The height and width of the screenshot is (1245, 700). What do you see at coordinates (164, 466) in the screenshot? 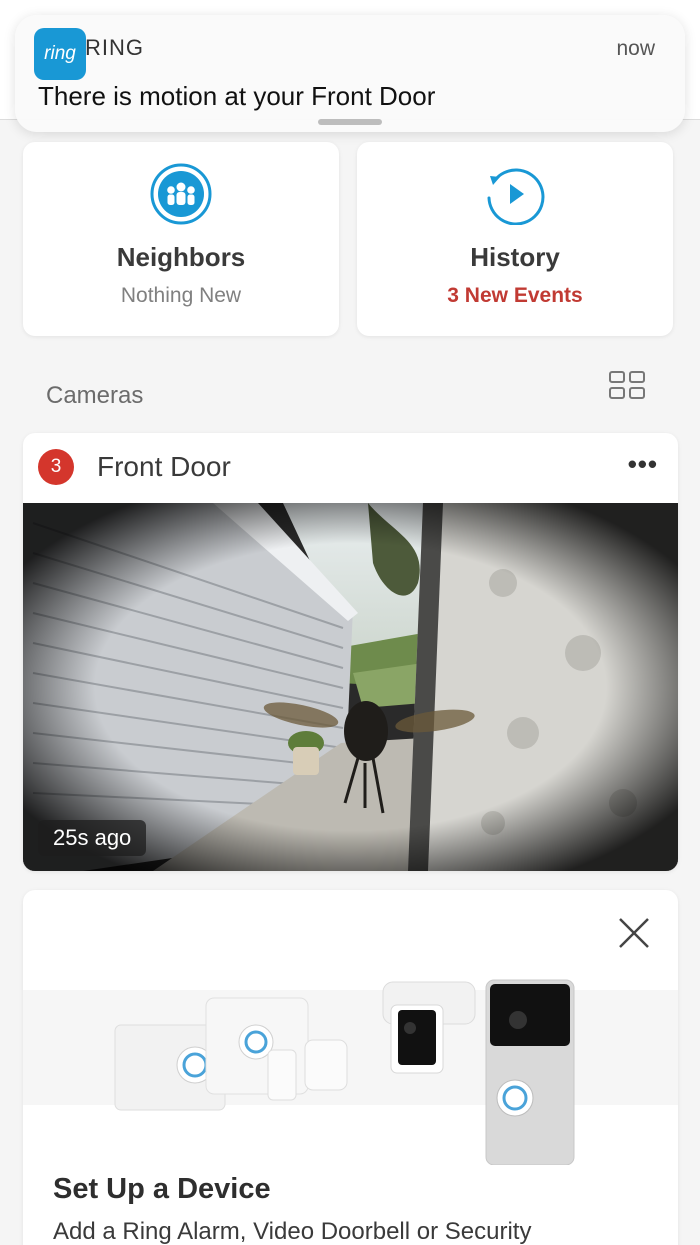
I see `camera-name: Front Door` at bounding box center [164, 466].